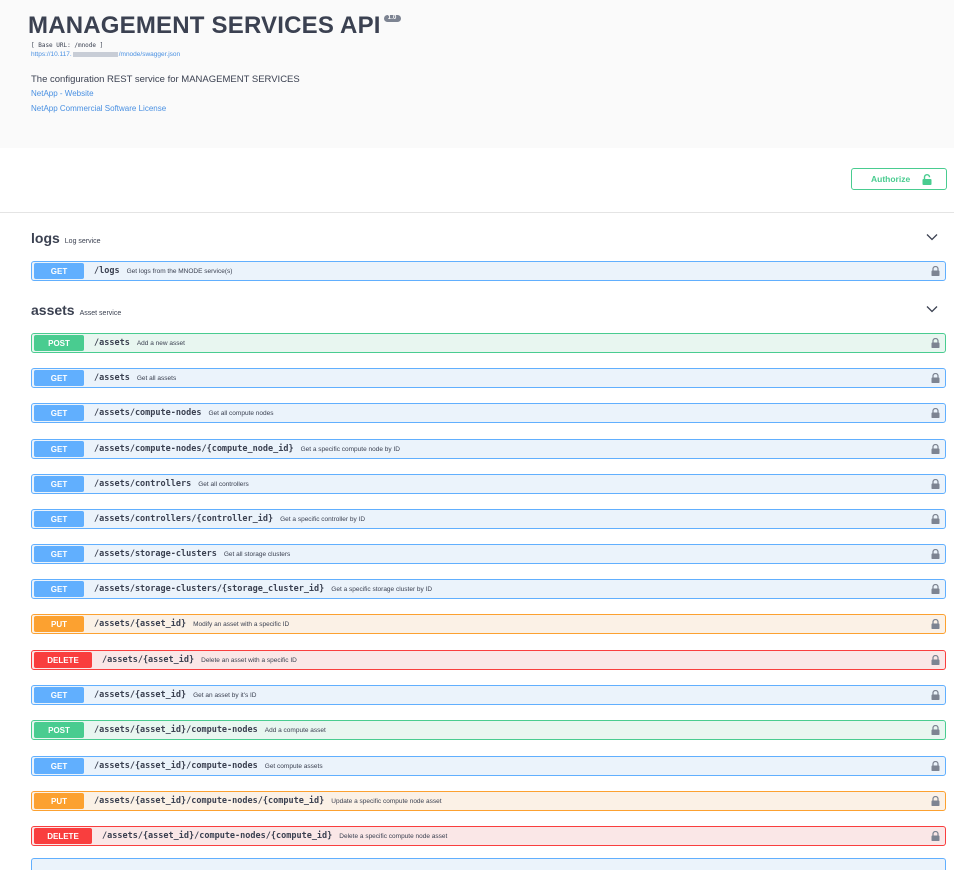  I want to click on tag-assets: assets Asset service, so click(488, 313).